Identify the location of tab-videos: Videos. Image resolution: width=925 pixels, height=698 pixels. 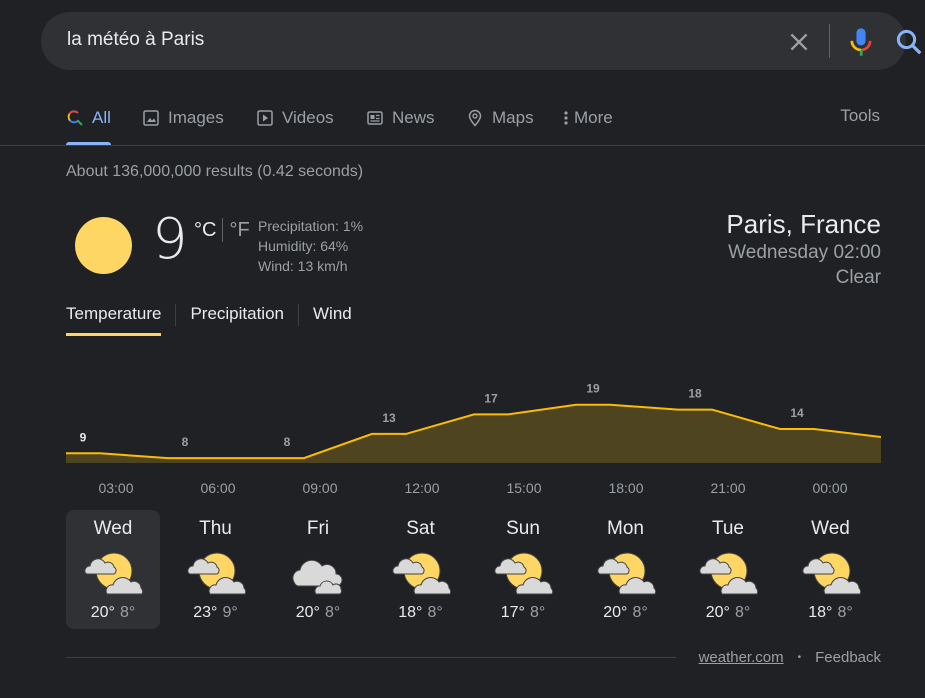
(295, 118).